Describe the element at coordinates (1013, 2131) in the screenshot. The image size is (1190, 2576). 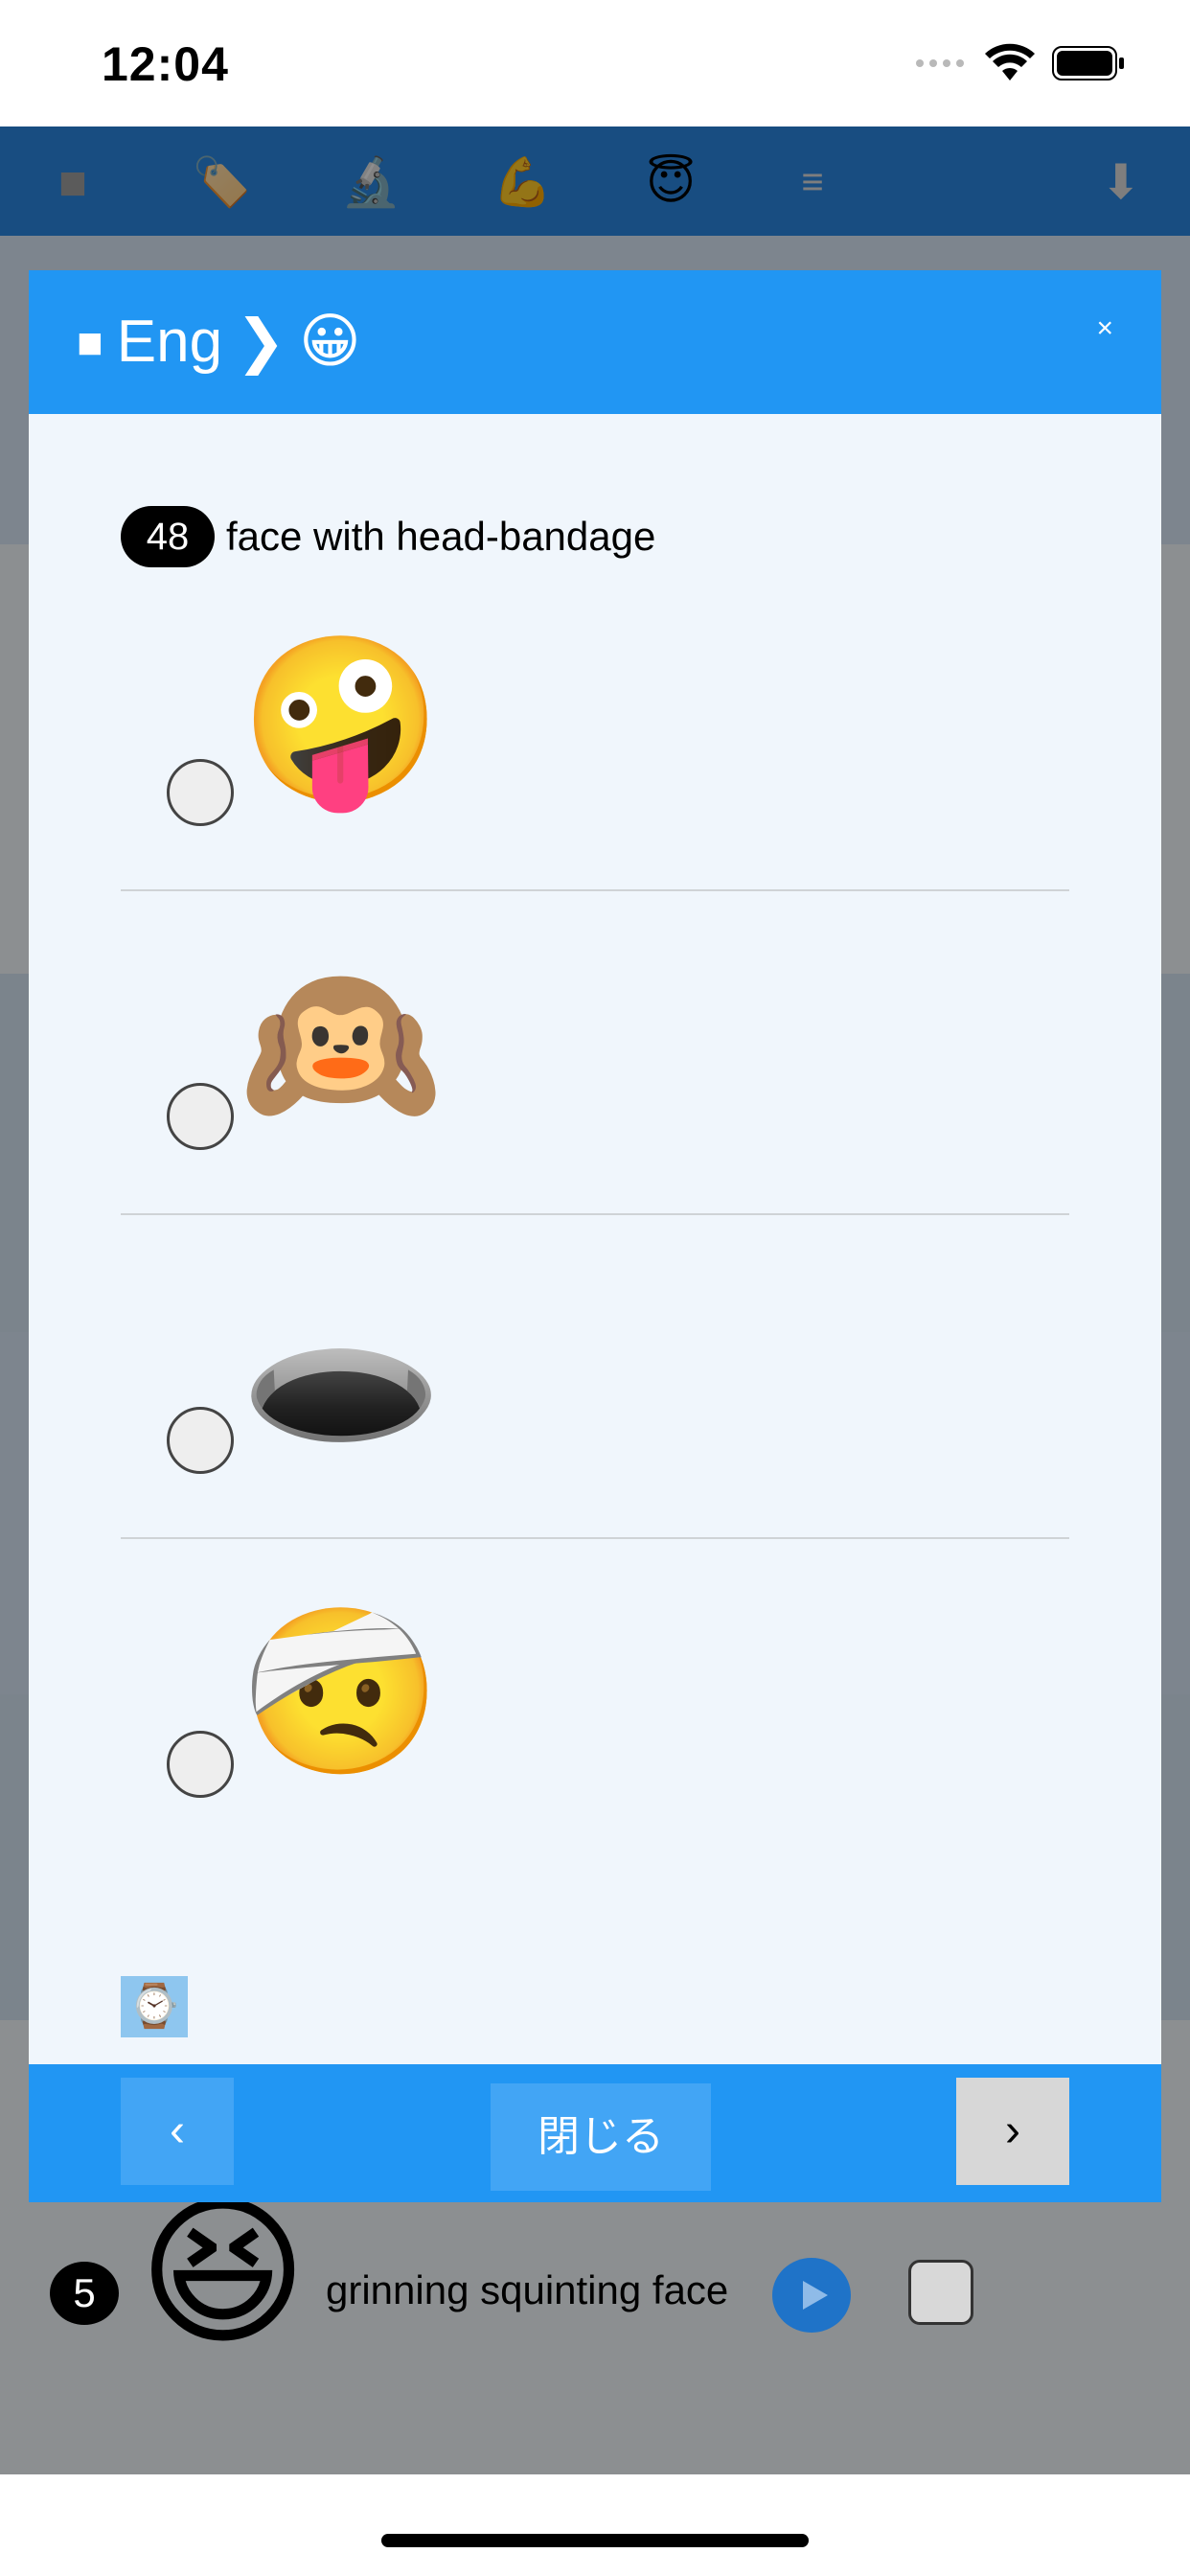
I see `next-button: ›` at that location.